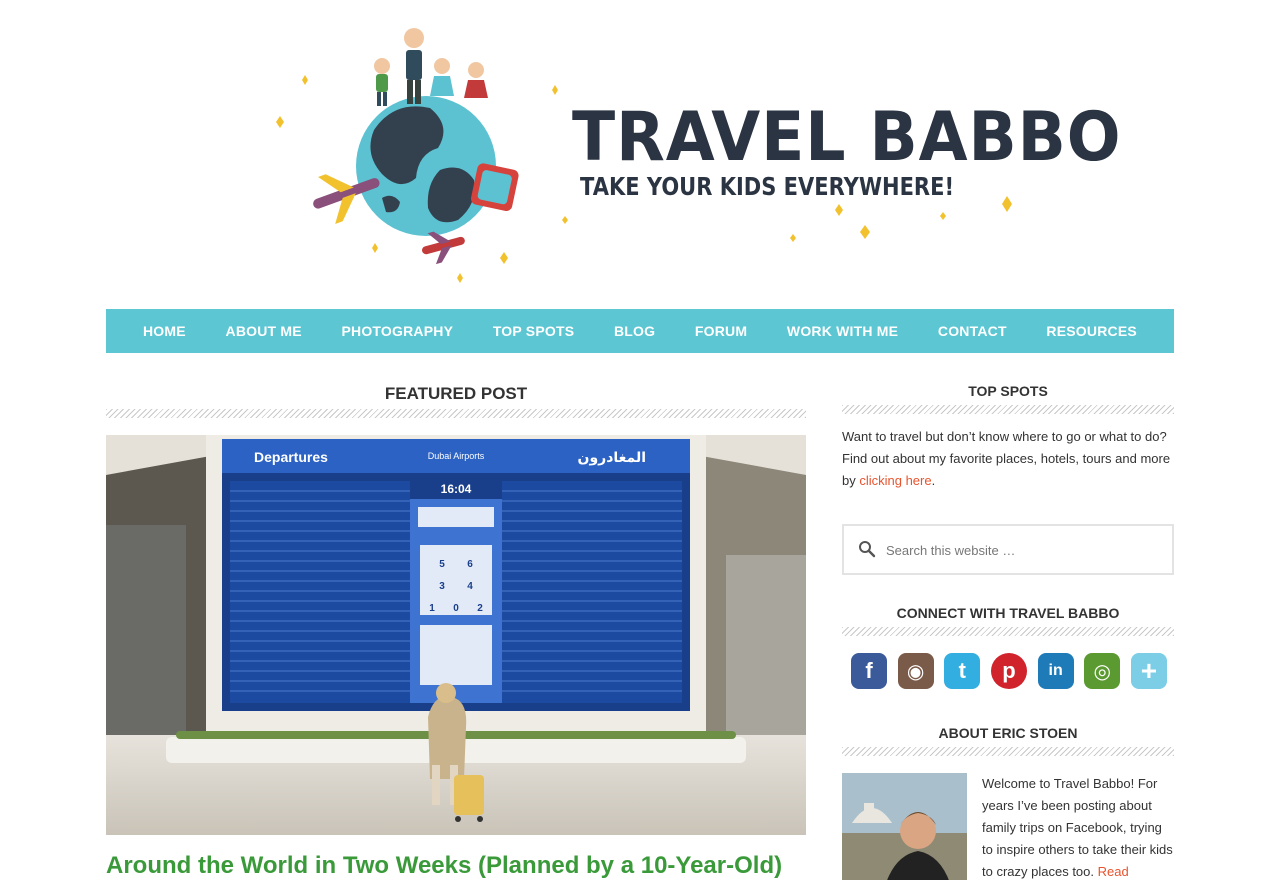 The width and height of the screenshot is (1280, 880). Describe the element at coordinates (915, 671) in the screenshot. I see `instagram-icon: ◉` at that location.